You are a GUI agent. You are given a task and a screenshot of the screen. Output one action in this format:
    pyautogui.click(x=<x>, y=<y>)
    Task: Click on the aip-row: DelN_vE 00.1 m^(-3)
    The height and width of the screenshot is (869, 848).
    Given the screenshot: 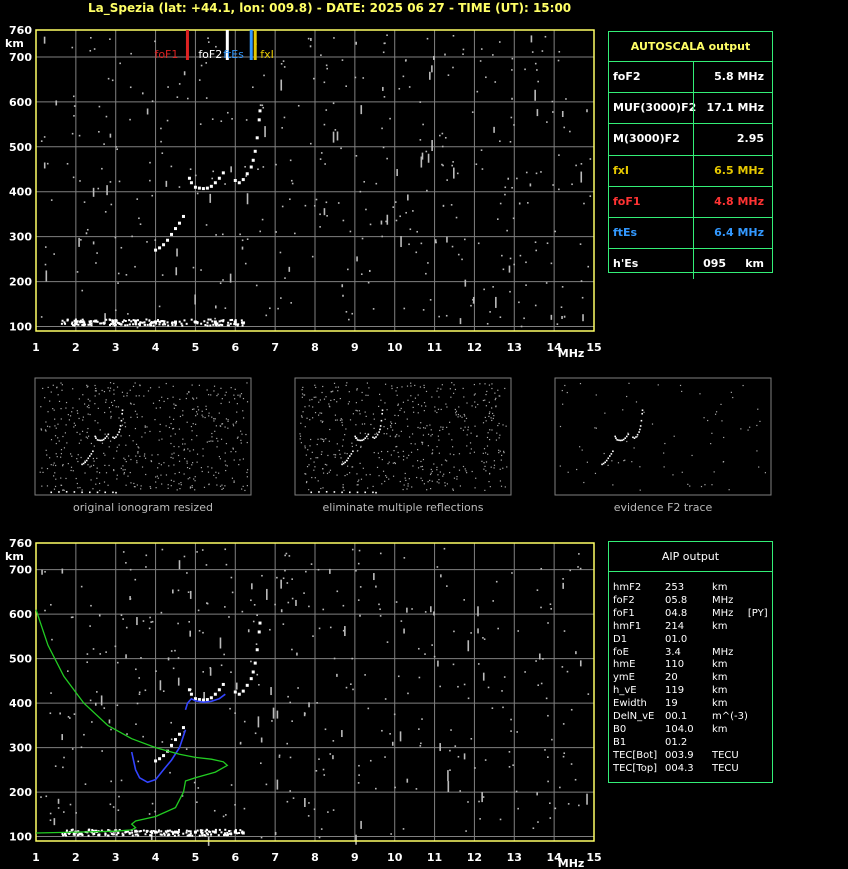 What is the action you would take?
    pyautogui.click(x=690, y=717)
    